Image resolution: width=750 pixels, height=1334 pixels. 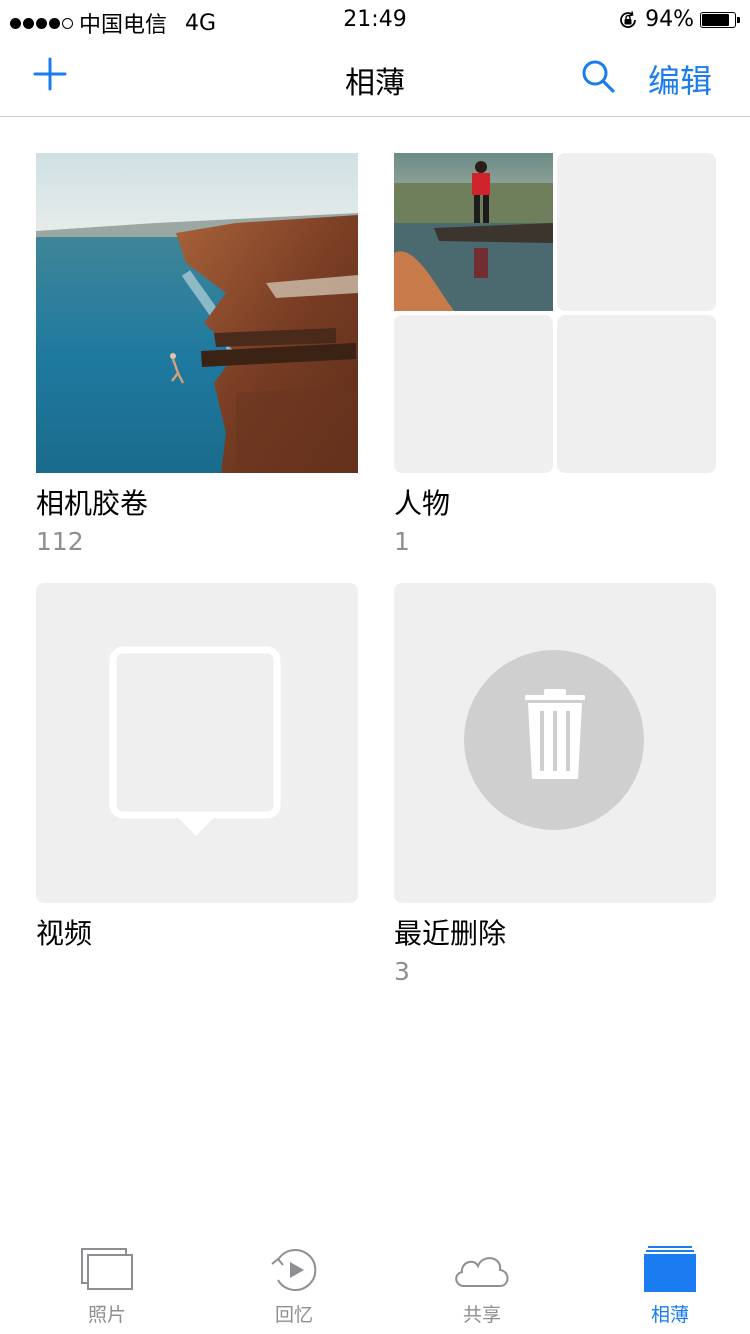 What do you see at coordinates (60, 541) in the screenshot?
I see `album-count: 112` at bounding box center [60, 541].